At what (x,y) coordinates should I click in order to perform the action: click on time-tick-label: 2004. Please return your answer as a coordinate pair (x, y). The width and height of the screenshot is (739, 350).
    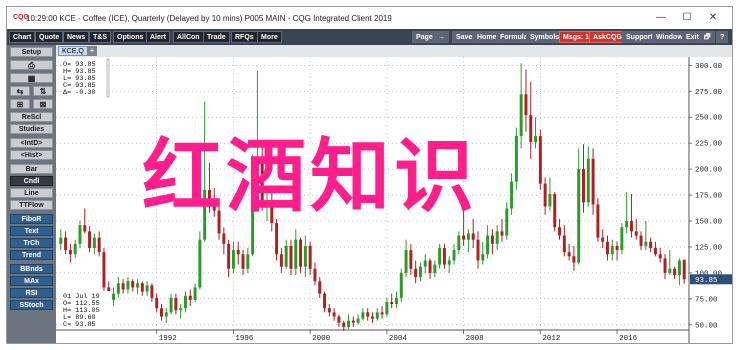
    Looking at the image, I should click on (398, 339).